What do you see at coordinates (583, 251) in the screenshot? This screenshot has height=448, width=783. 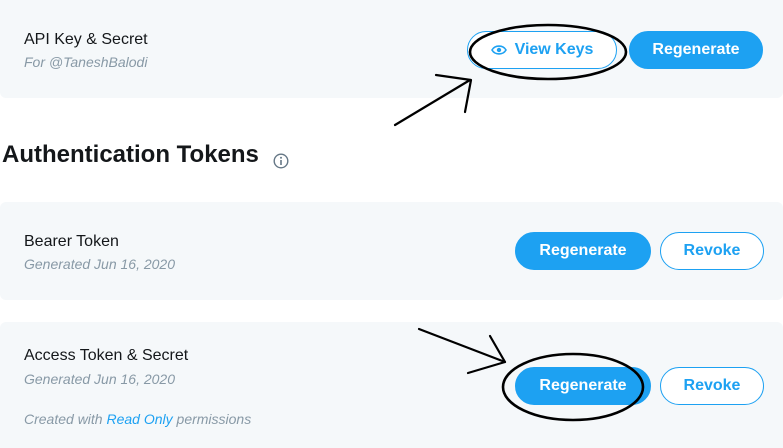 I see `bearer-regenerate-button: Regenerate` at bounding box center [583, 251].